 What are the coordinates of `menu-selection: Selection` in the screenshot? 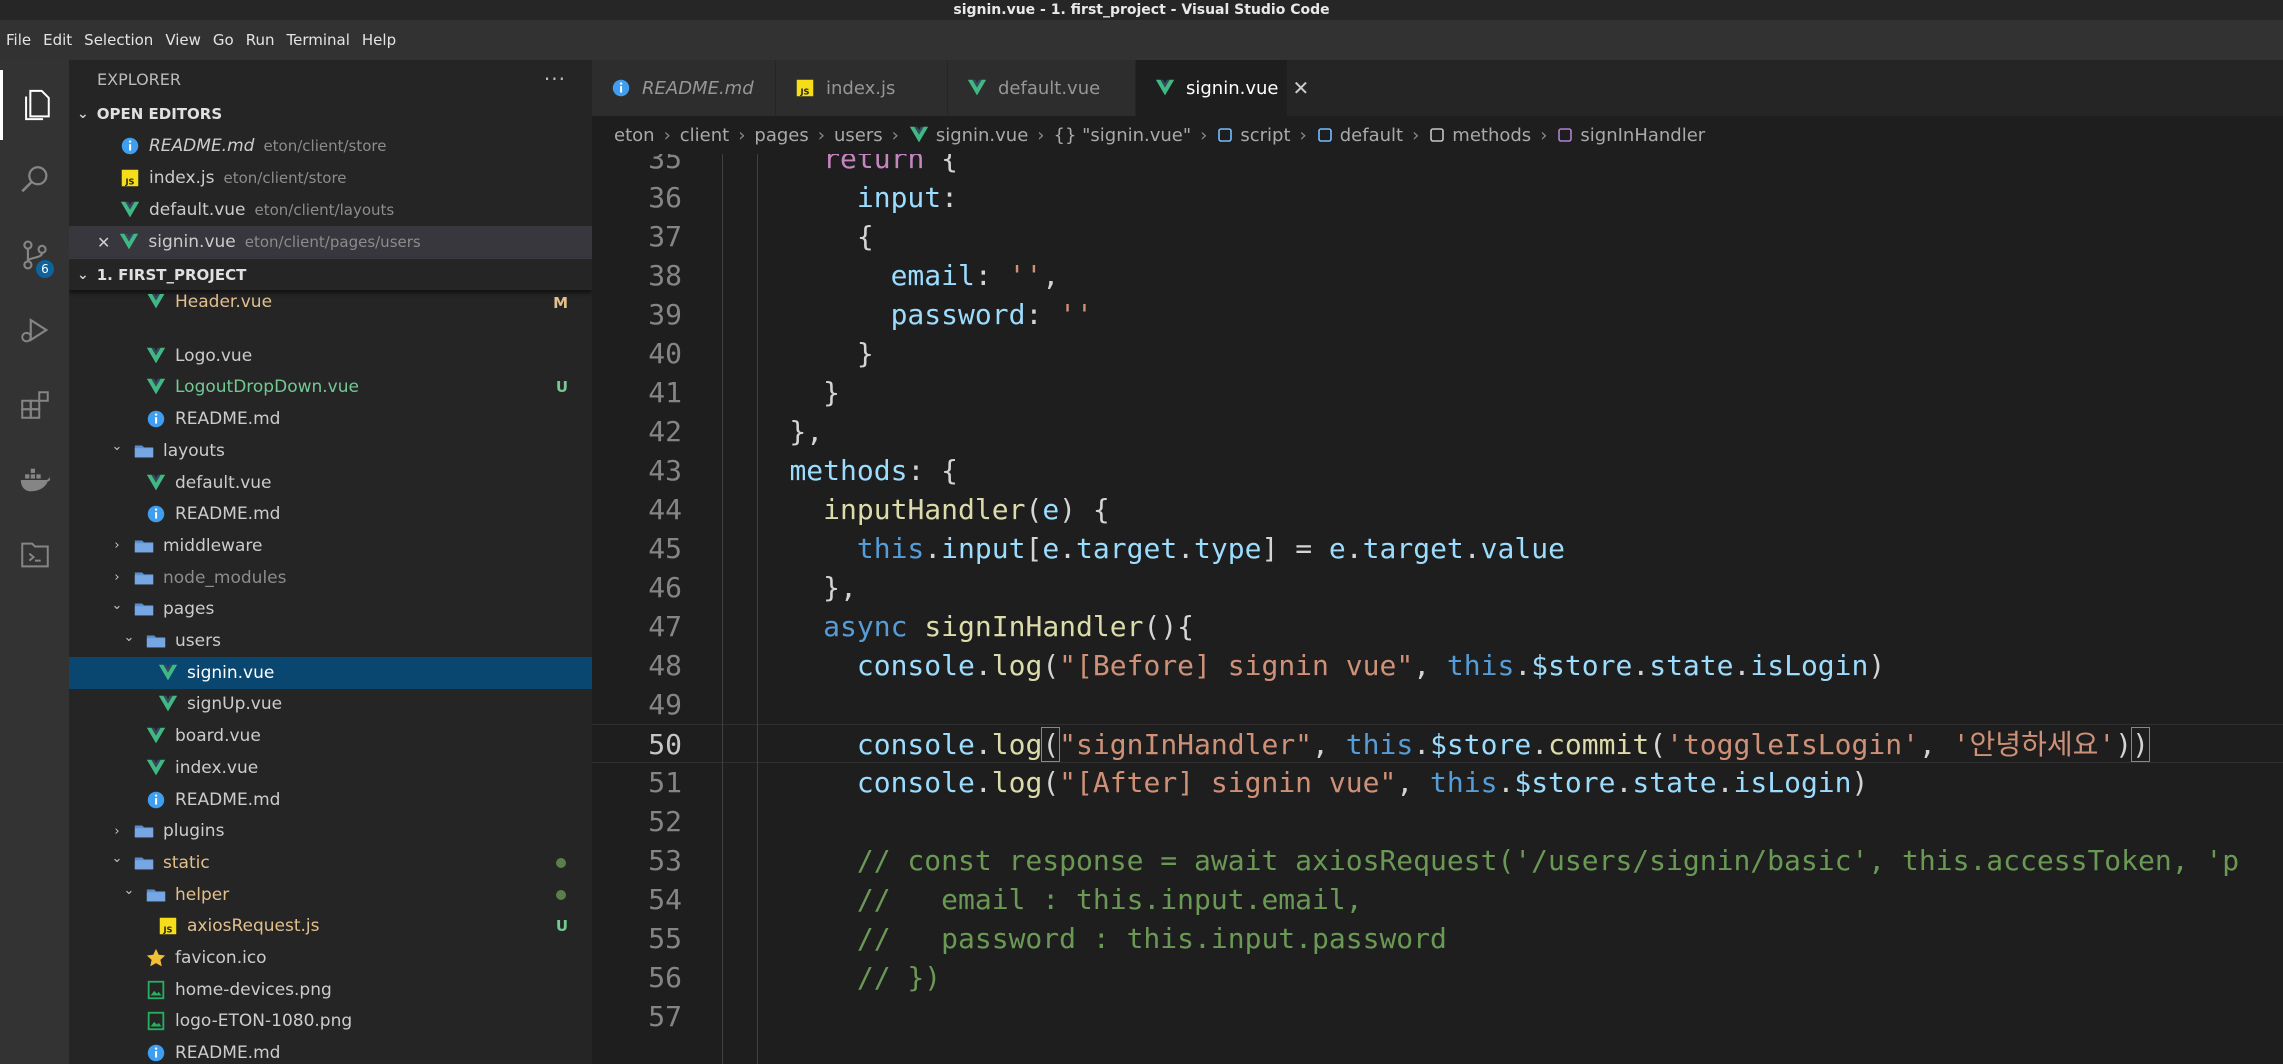 It's located at (118, 40).